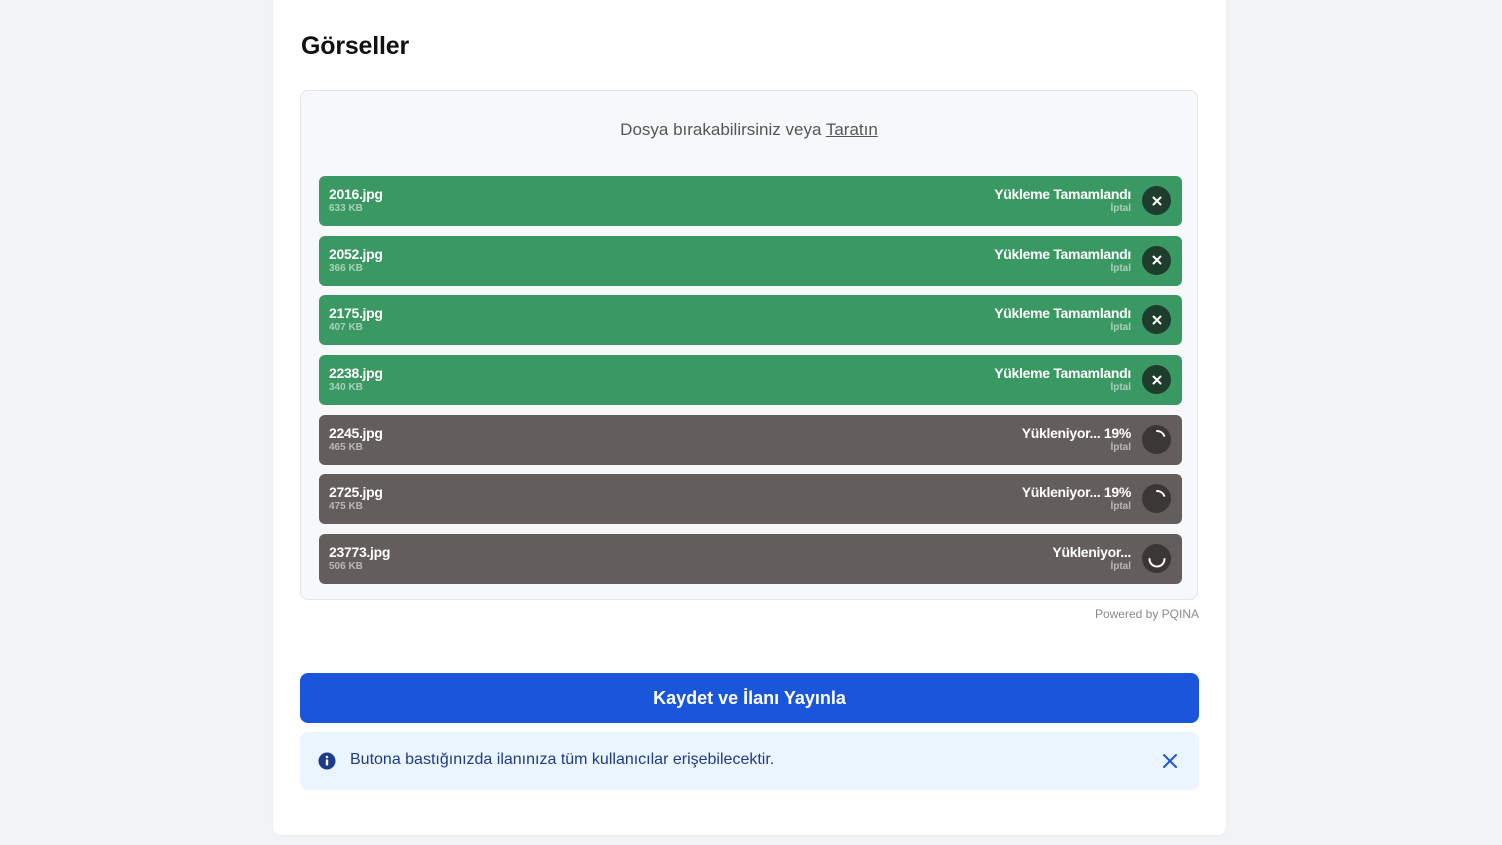 This screenshot has height=845, width=1502. Describe the element at coordinates (750, 499) in the screenshot. I see `file-item: 2725.jpg 475 KB Yükleniyor... 19% İptal` at that location.